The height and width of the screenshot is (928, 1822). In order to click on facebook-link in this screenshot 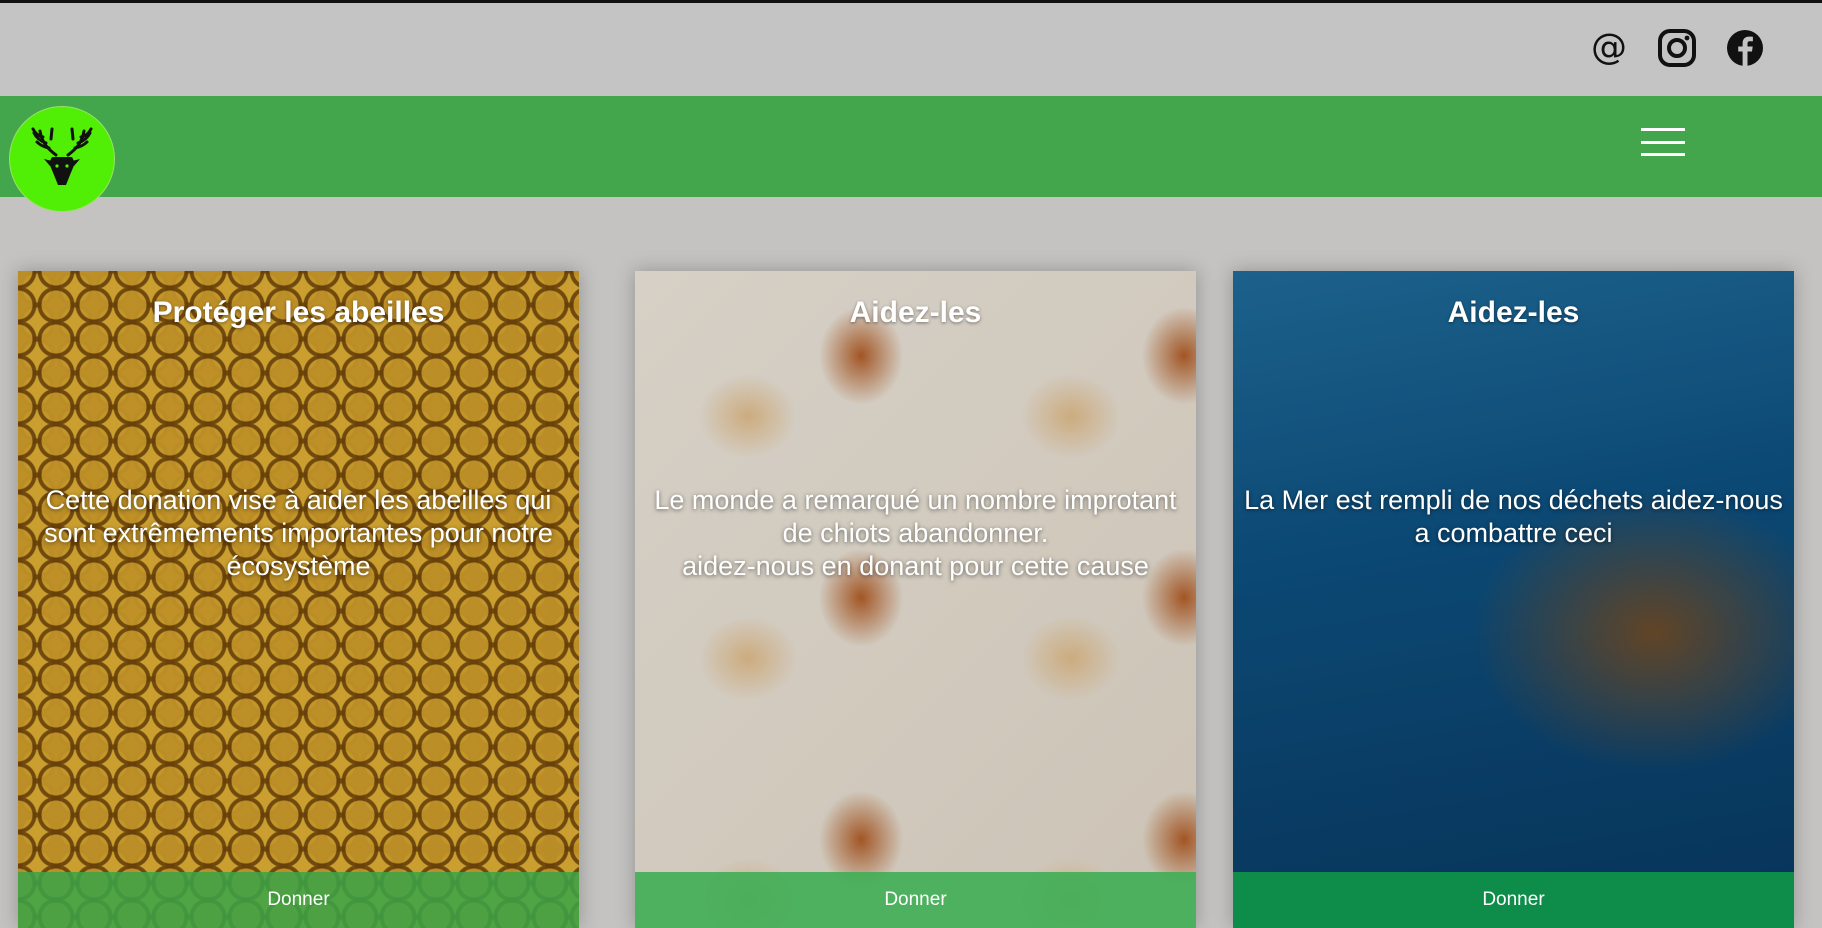, I will do `click(1745, 48)`.